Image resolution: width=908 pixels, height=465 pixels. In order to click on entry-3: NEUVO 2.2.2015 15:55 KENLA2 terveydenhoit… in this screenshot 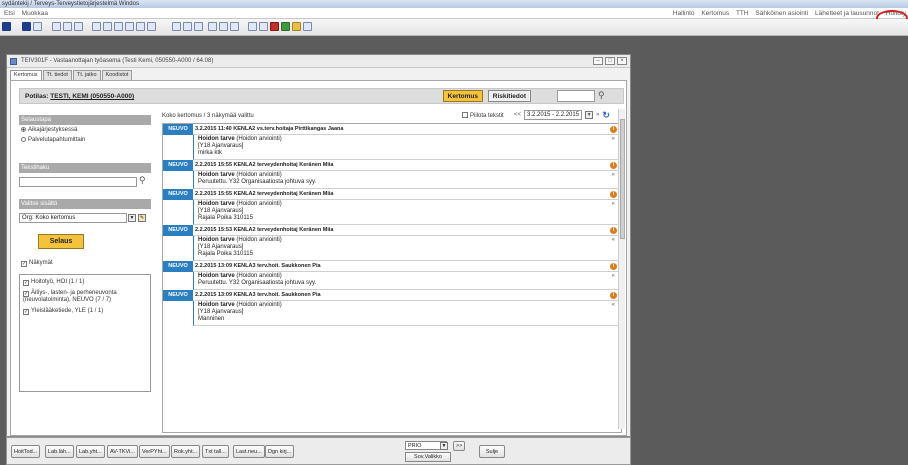, I will do `click(392, 207)`.